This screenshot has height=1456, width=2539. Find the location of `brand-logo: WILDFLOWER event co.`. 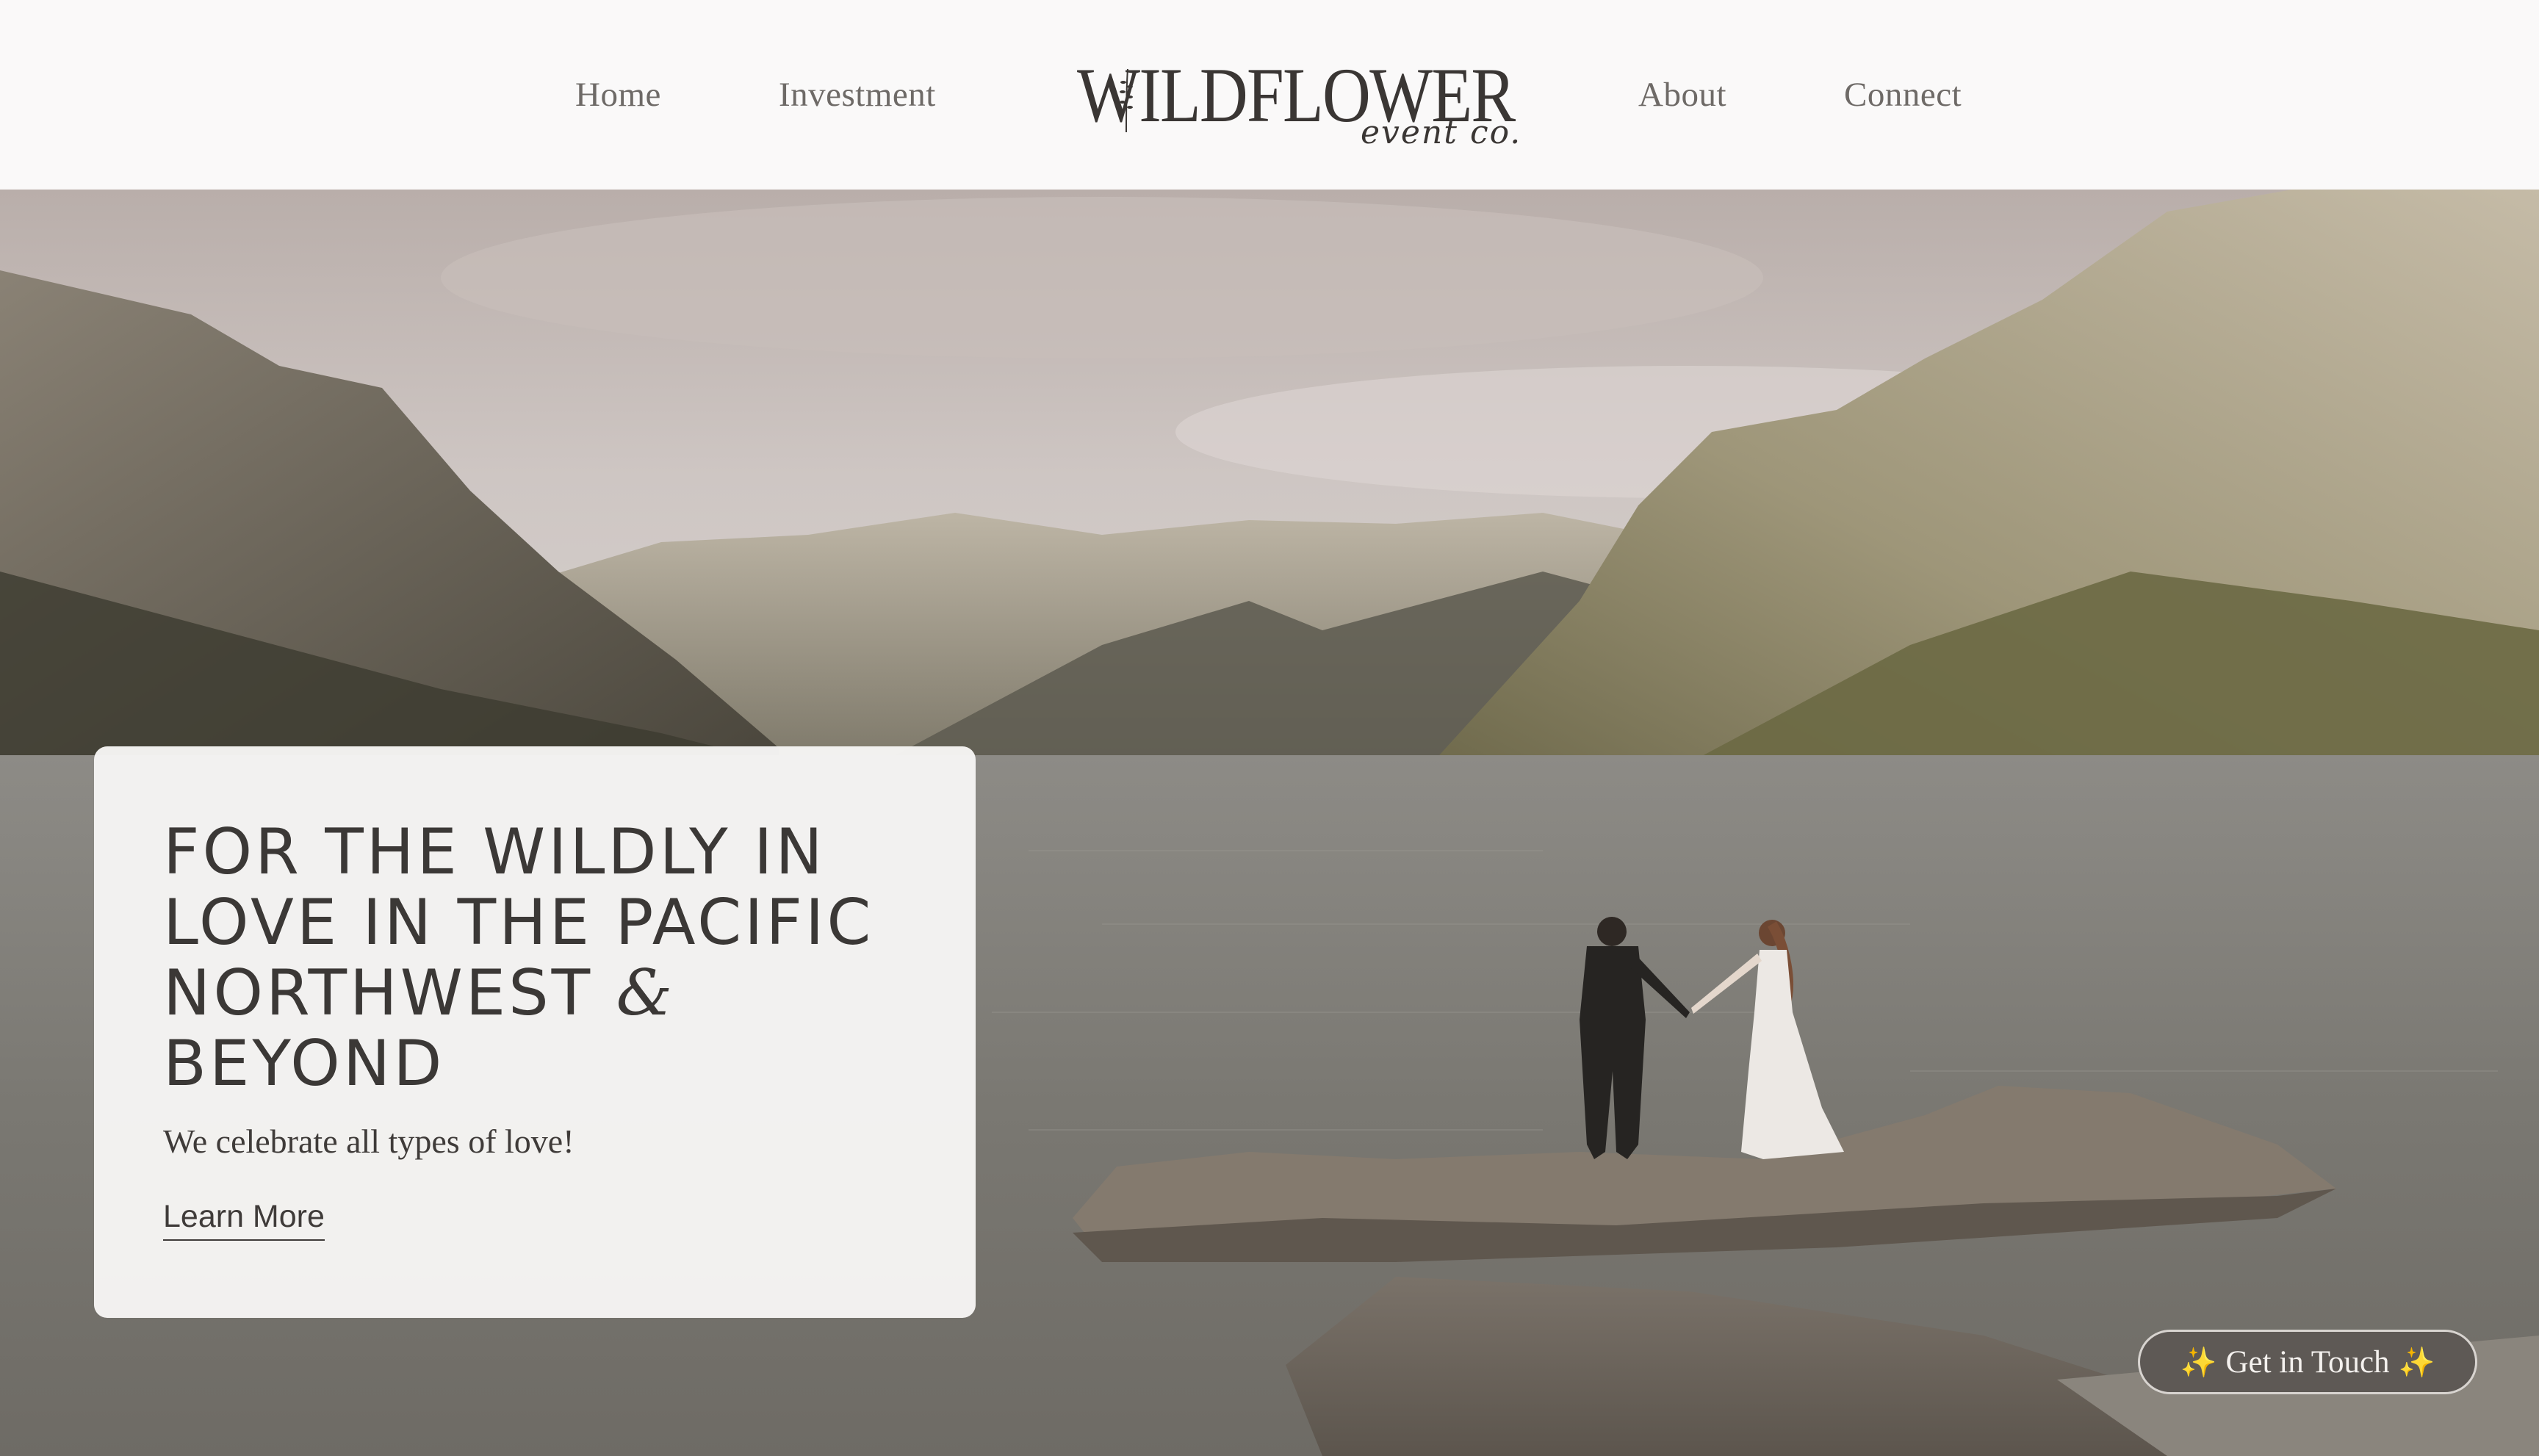

brand-logo: WILDFLOWER event co. is located at coordinates (1296, 102).